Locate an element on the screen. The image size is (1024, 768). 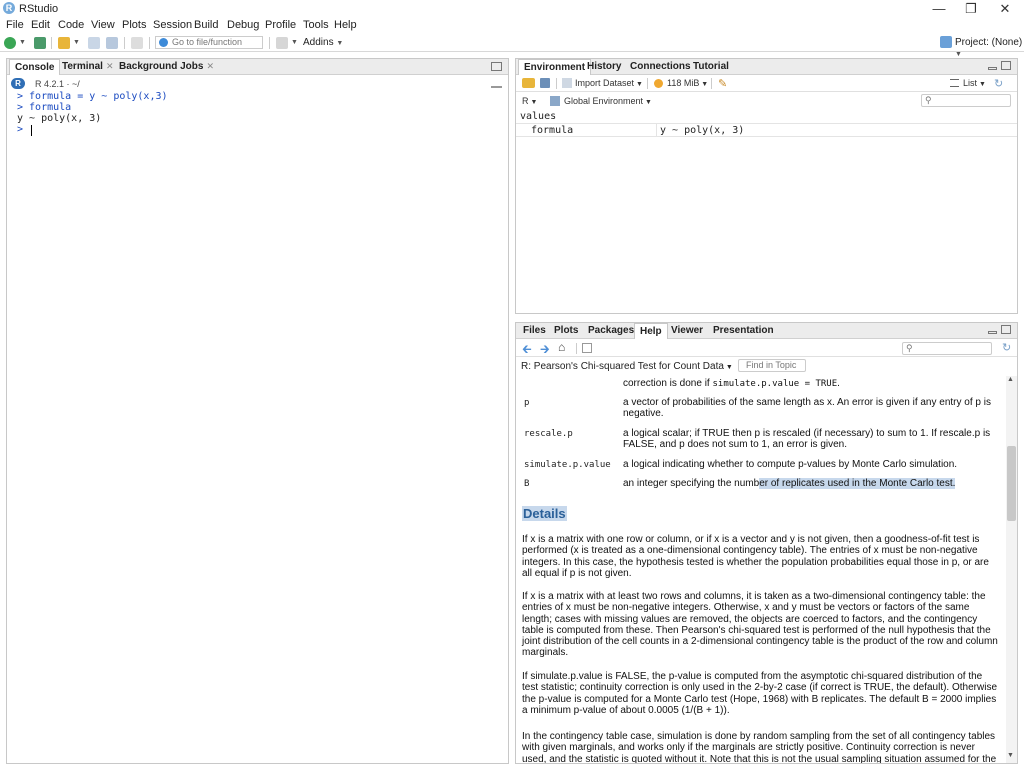
memory-usage-button: 118 MiB ▼ is located at coordinates (687, 83).